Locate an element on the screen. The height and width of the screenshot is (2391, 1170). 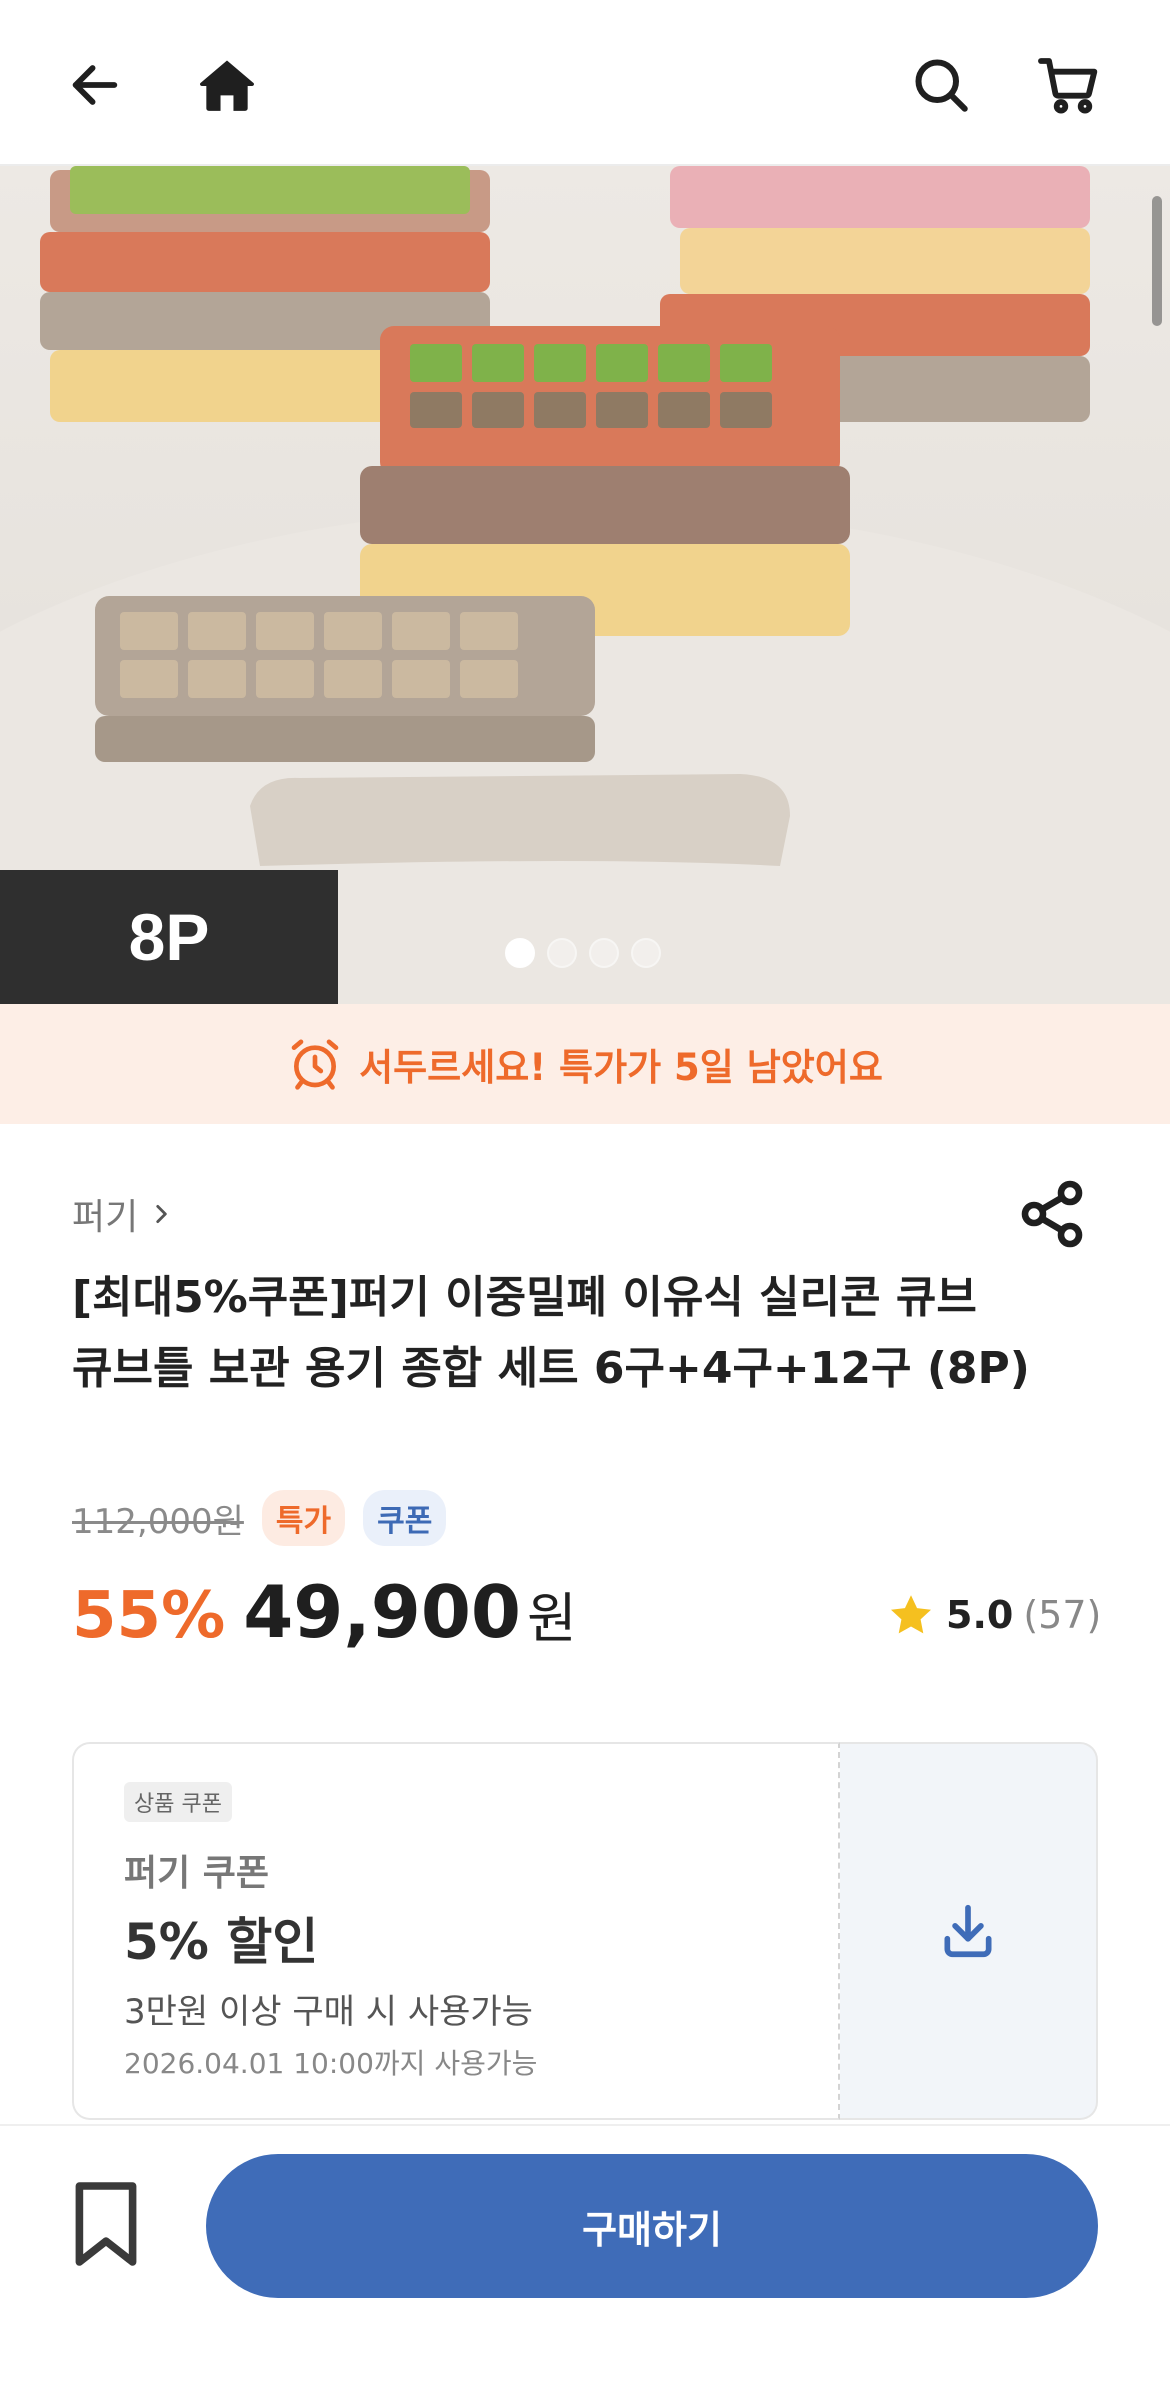
rating-summary: 5.0 (57) is located at coordinates (993, 1615).